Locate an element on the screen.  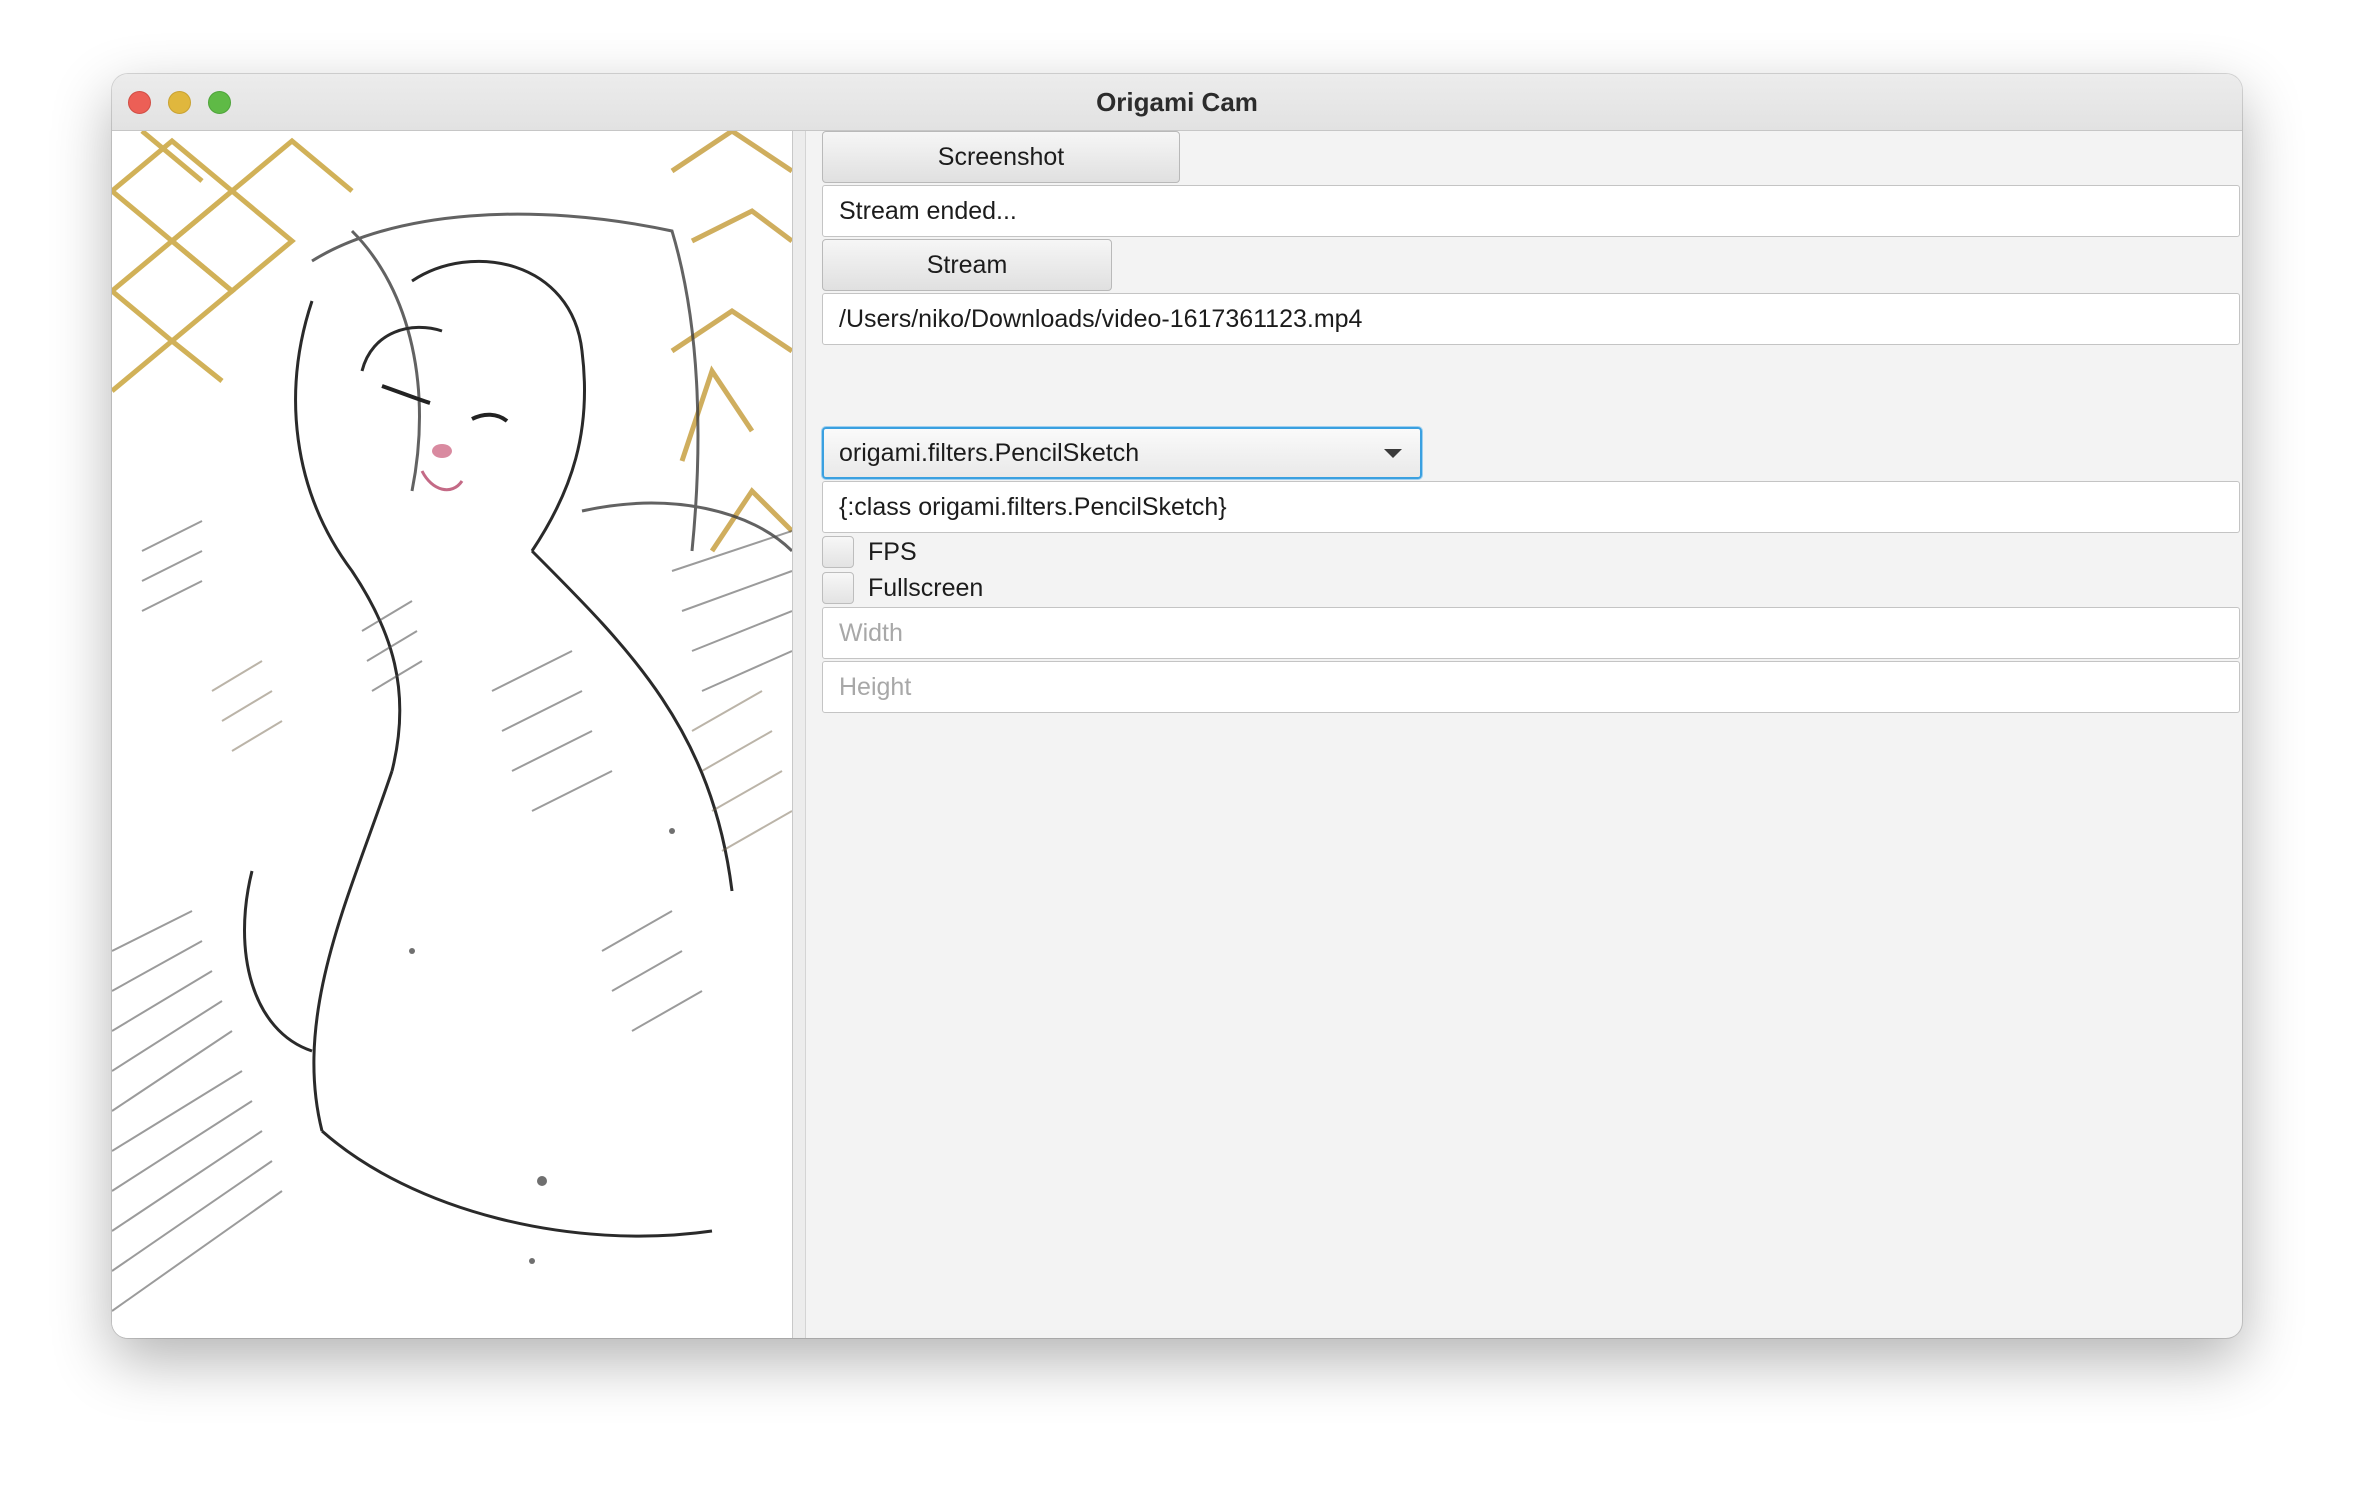
split-pane-divider is located at coordinates (799, 734).